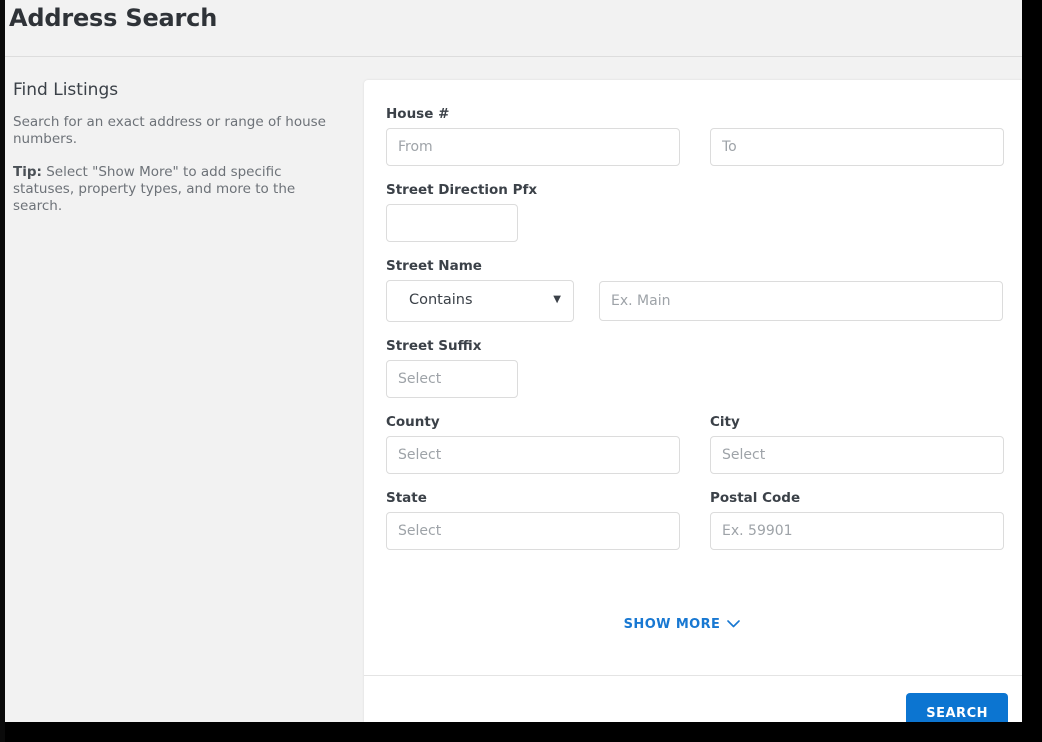 This screenshot has height=742, width=1042. I want to click on field-group-postal-code: Postal Code, so click(857, 520).